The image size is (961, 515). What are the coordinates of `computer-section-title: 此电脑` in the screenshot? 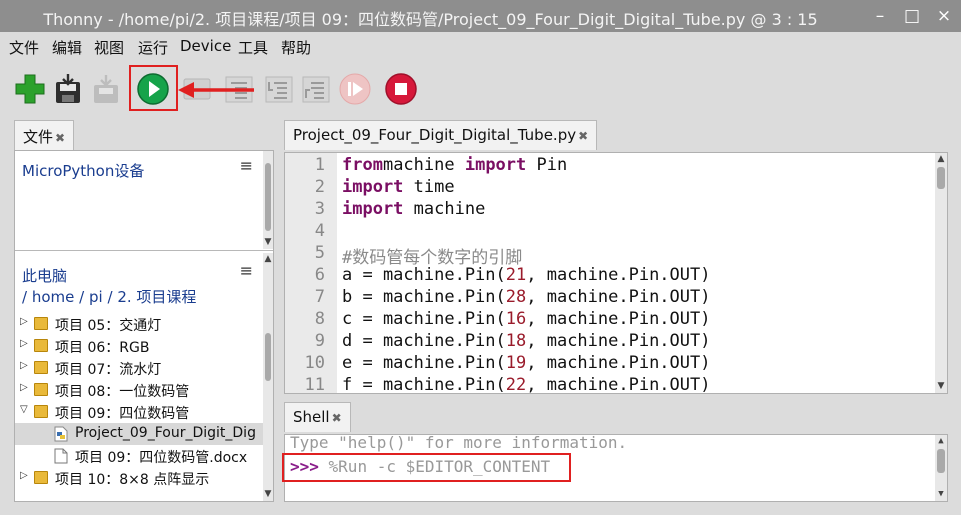 It's located at (45, 276).